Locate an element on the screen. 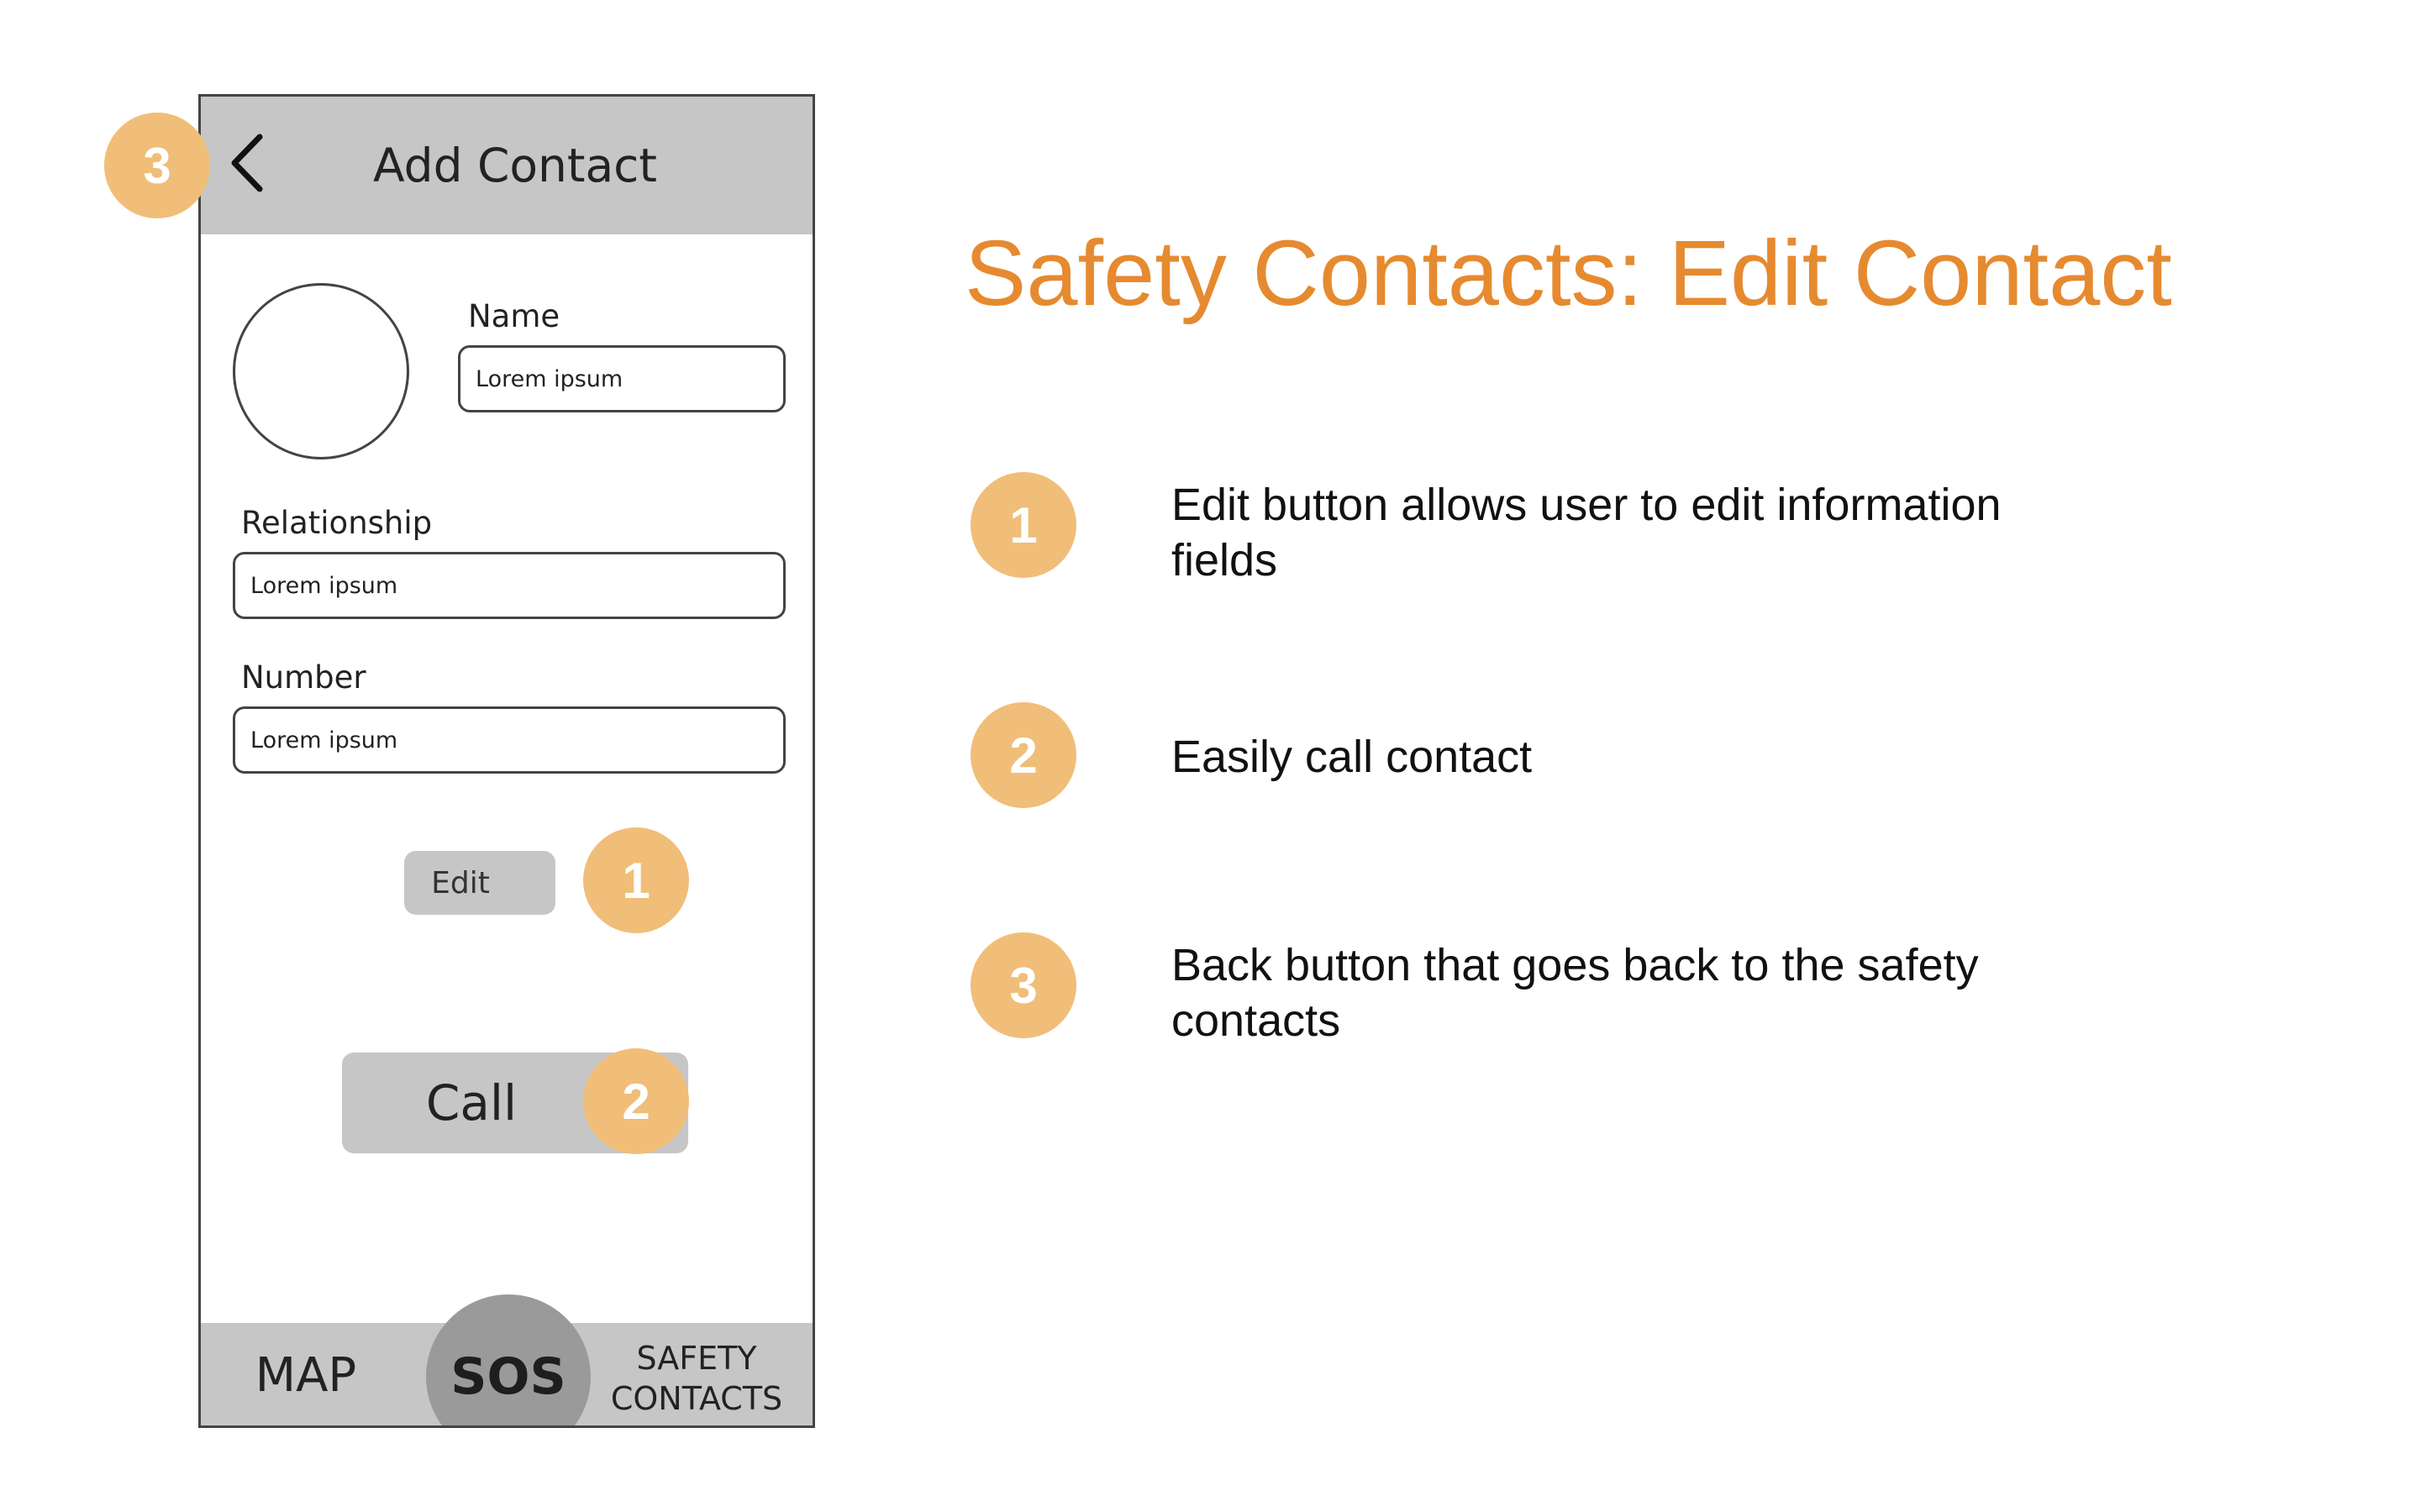  name-label: Name is located at coordinates (514, 316).